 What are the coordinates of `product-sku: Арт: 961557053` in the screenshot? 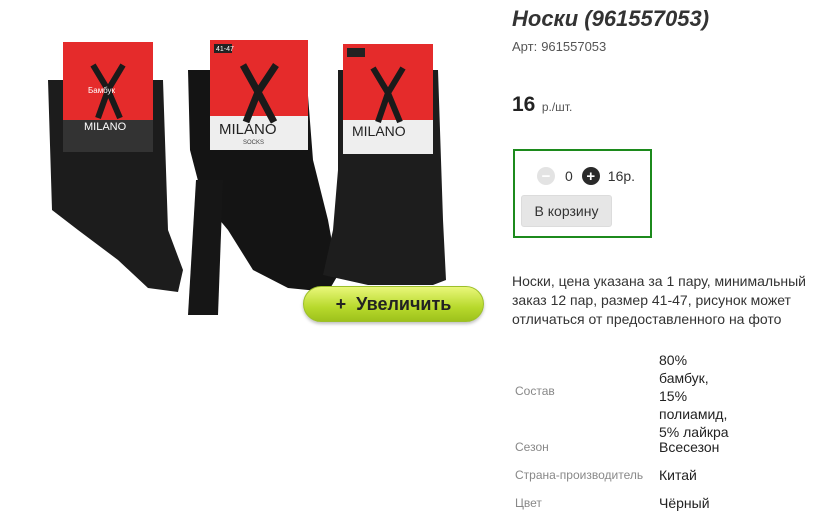 It's located at (559, 46).